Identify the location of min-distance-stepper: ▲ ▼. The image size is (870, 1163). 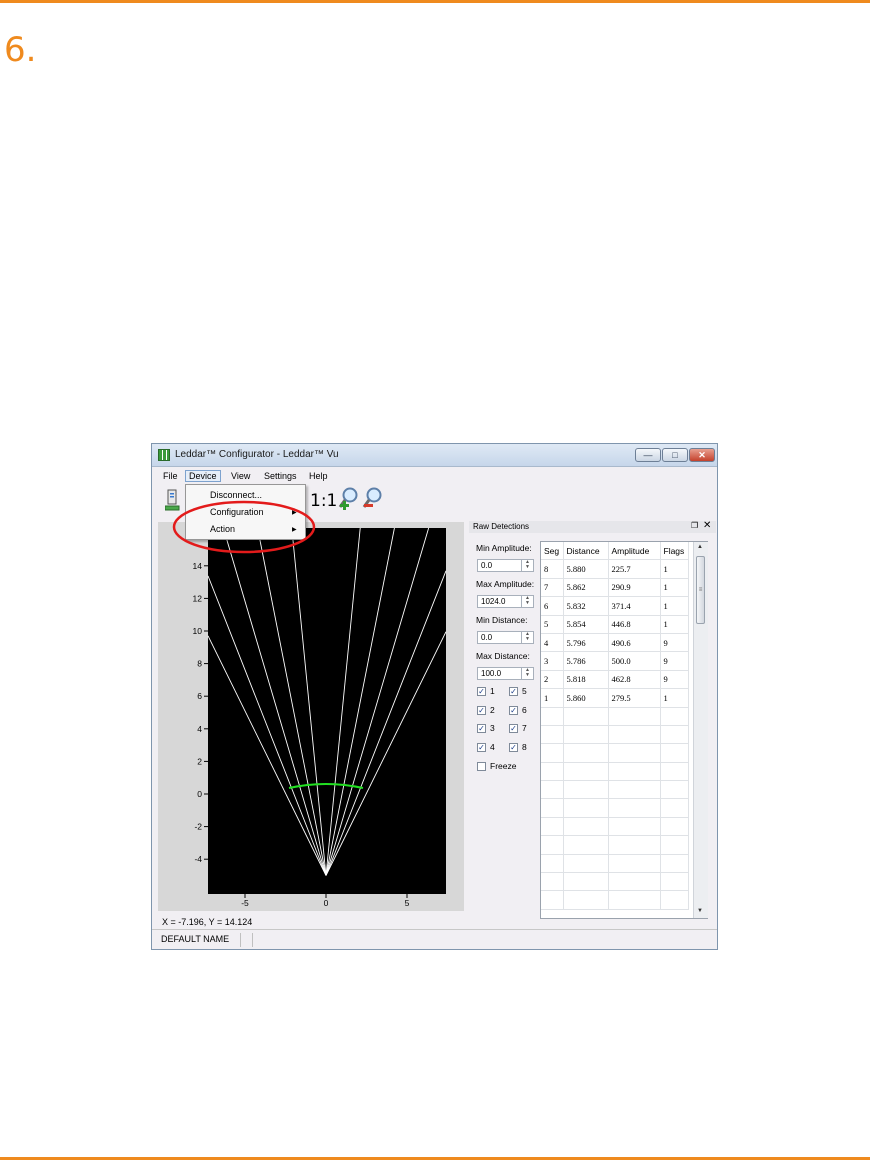
(527, 637).